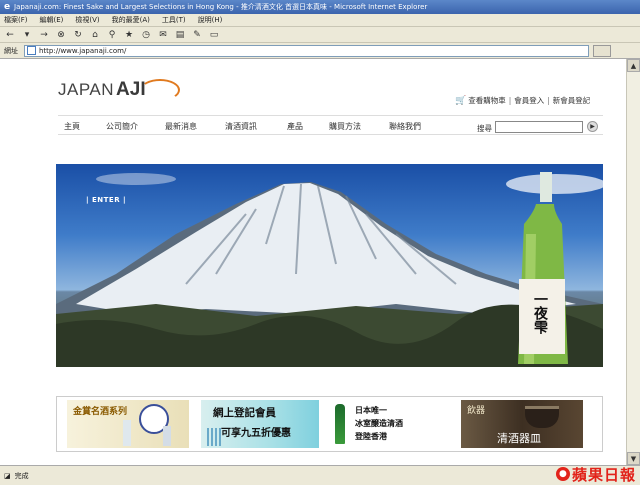 The height and width of the screenshot is (485, 640). I want to click on menu-favorites: 我的最愛(A), so click(131, 20).